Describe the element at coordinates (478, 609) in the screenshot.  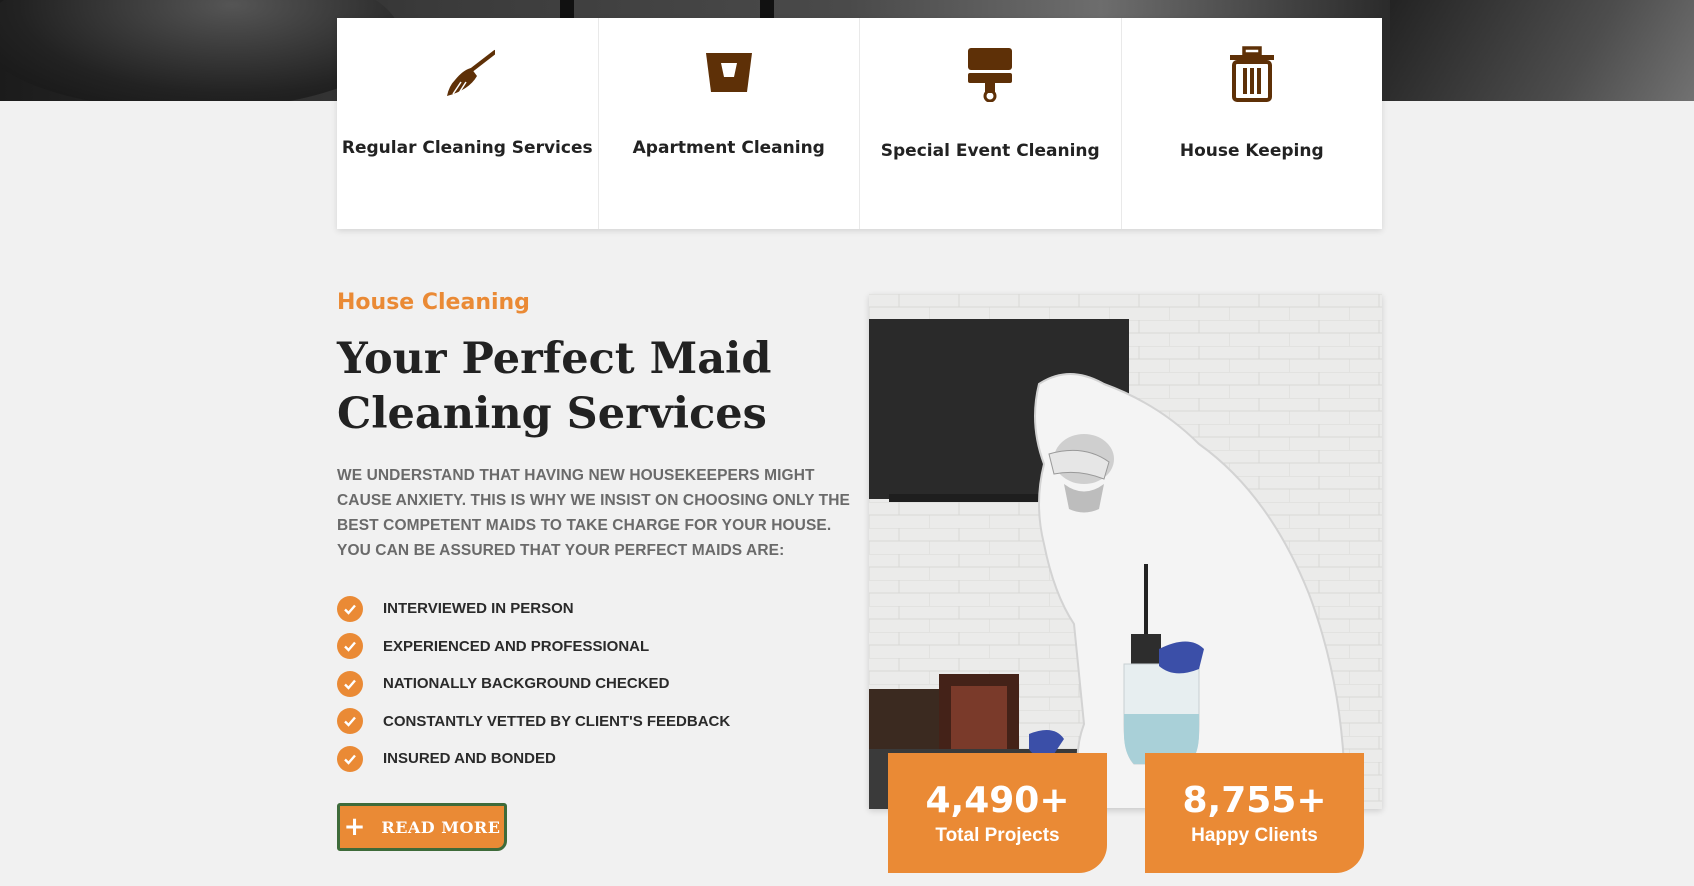
I see `feature-text: INTERVIEWED IN PERSON` at that location.